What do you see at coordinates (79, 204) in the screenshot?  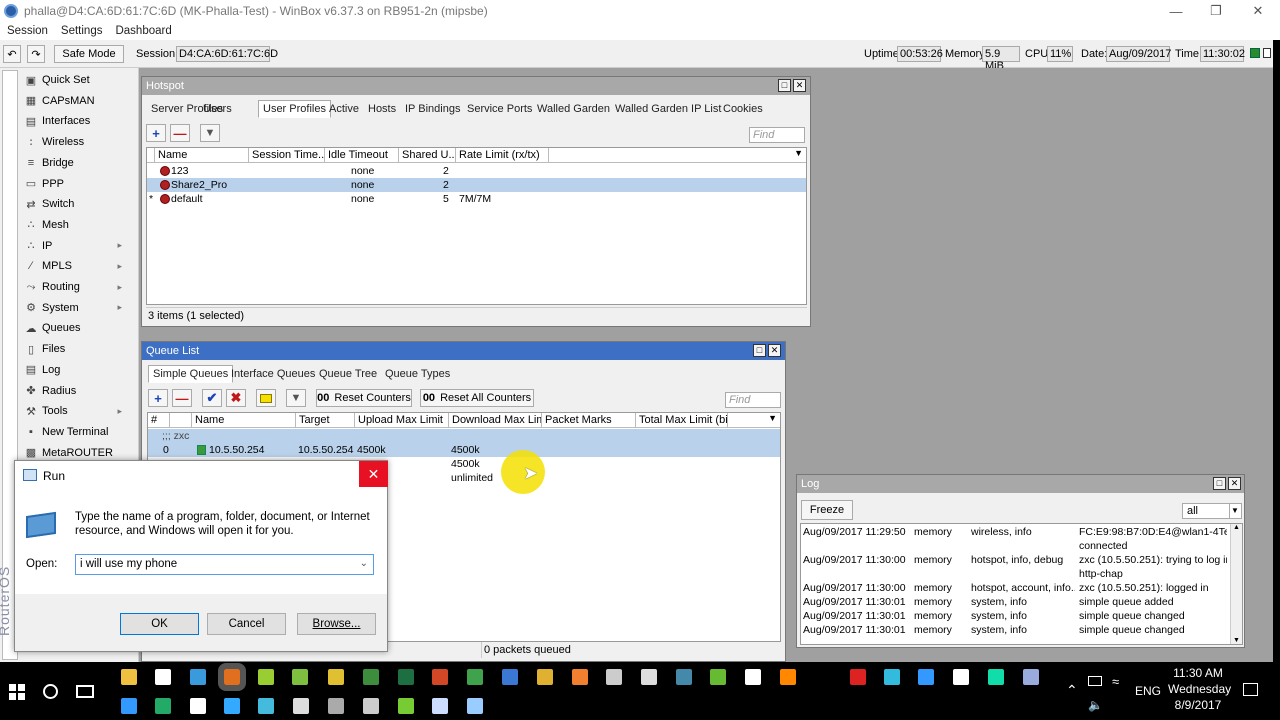 I see `sidebar-item-switch: ⇄ Switch` at bounding box center [79, 204].